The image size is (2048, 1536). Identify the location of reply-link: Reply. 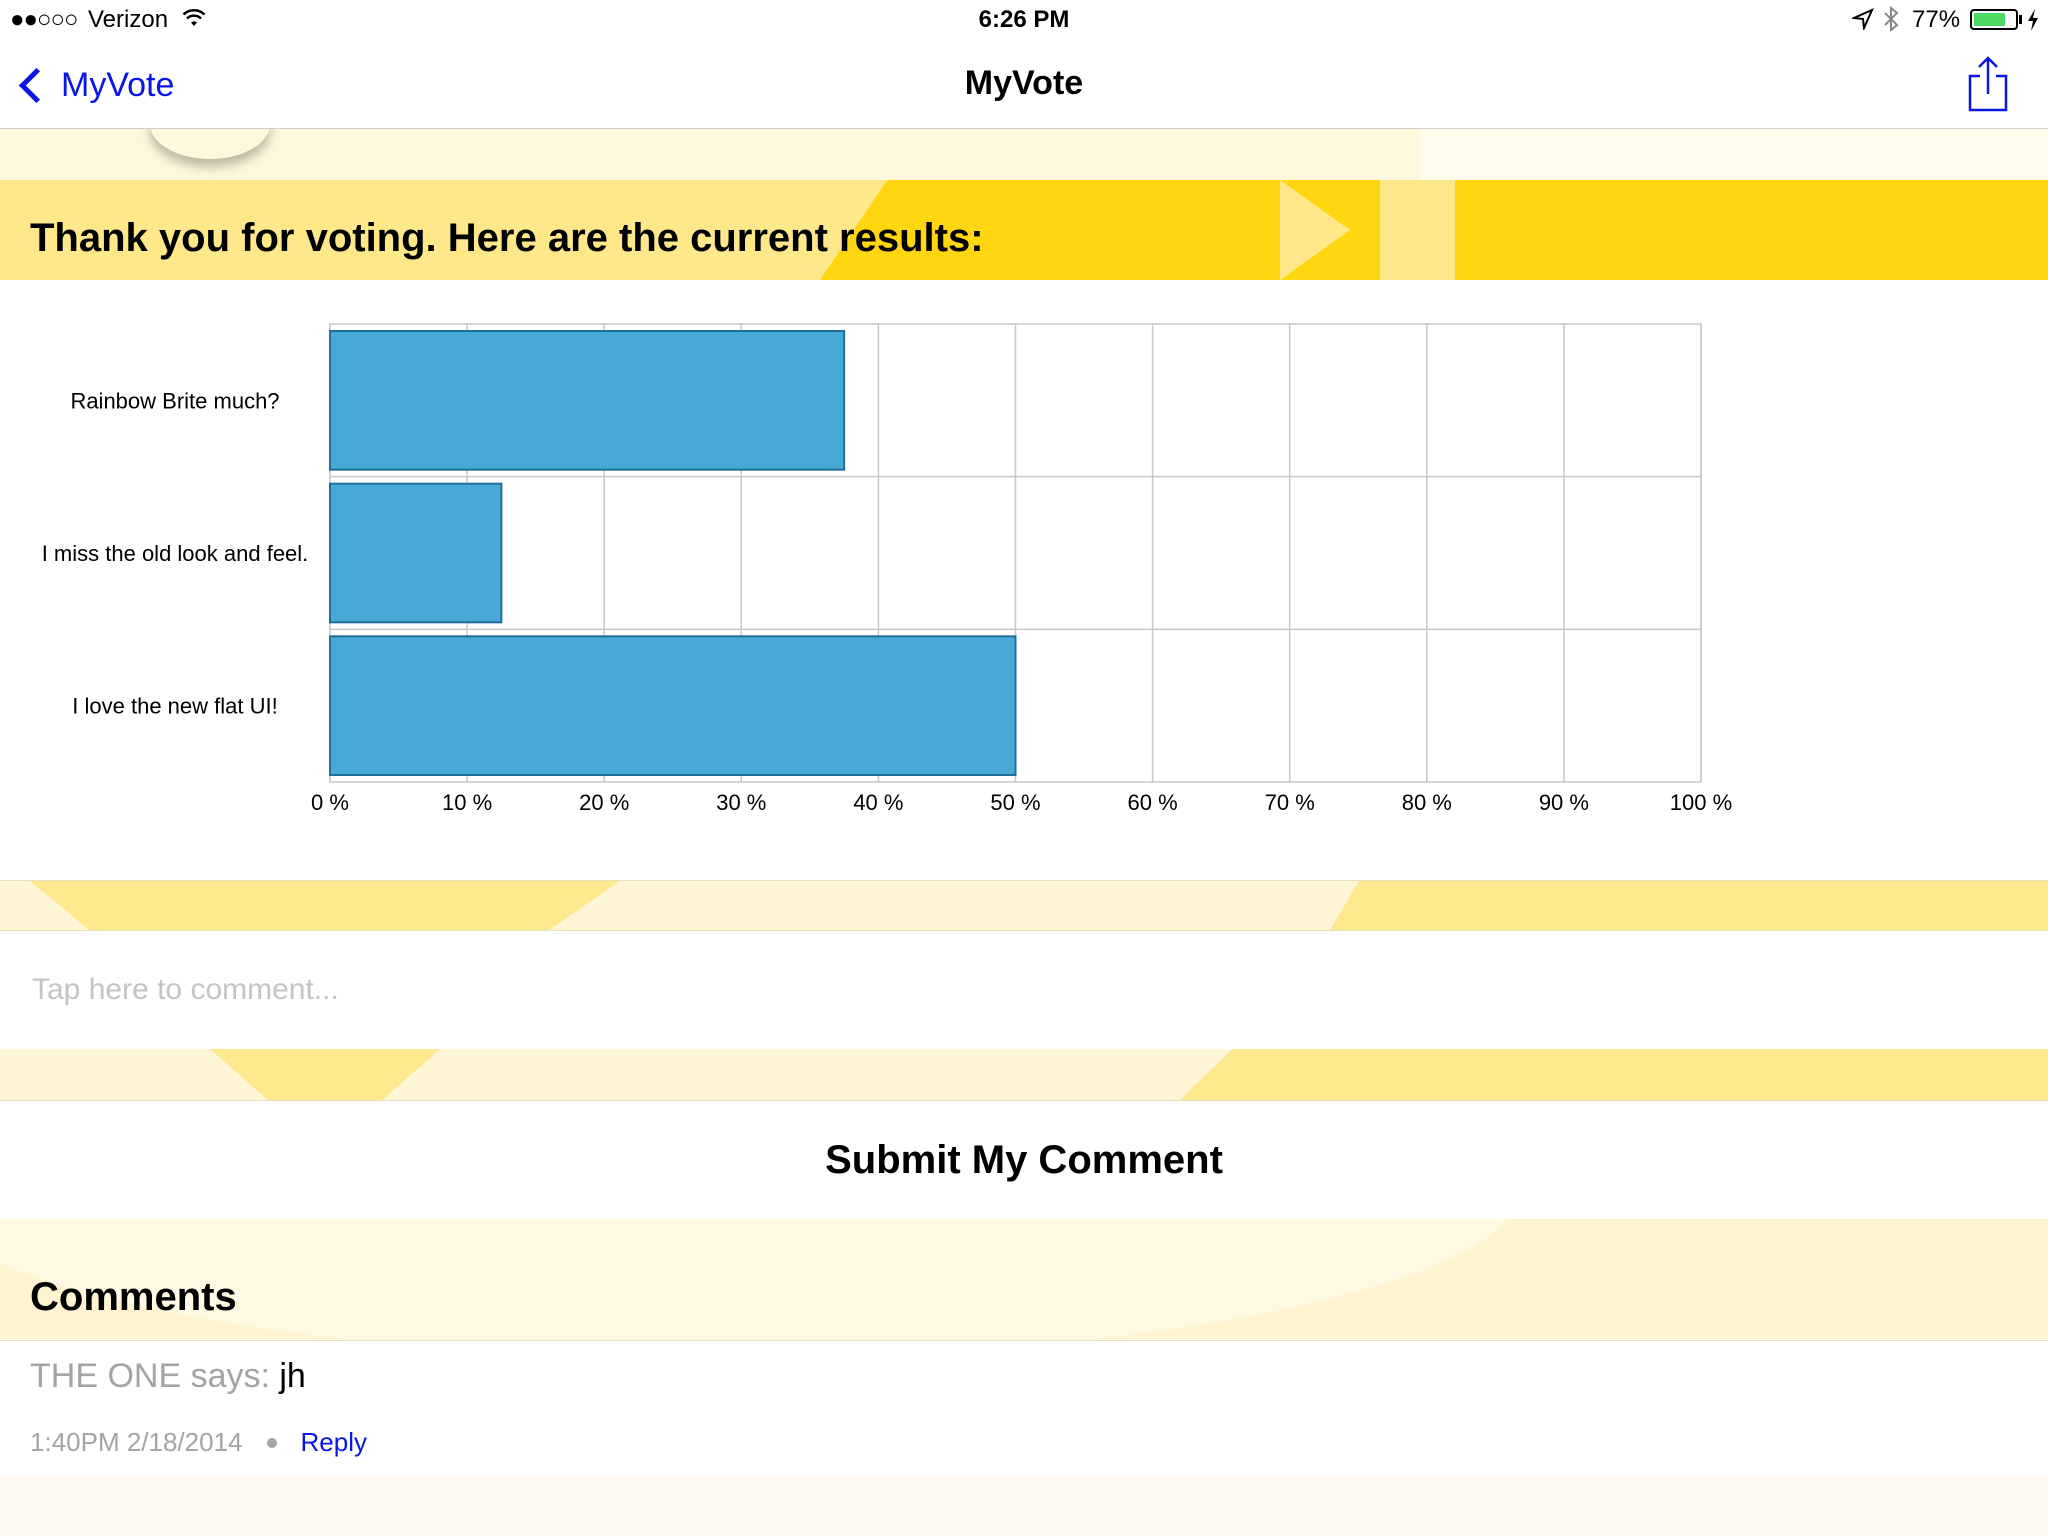
(334, 1442).